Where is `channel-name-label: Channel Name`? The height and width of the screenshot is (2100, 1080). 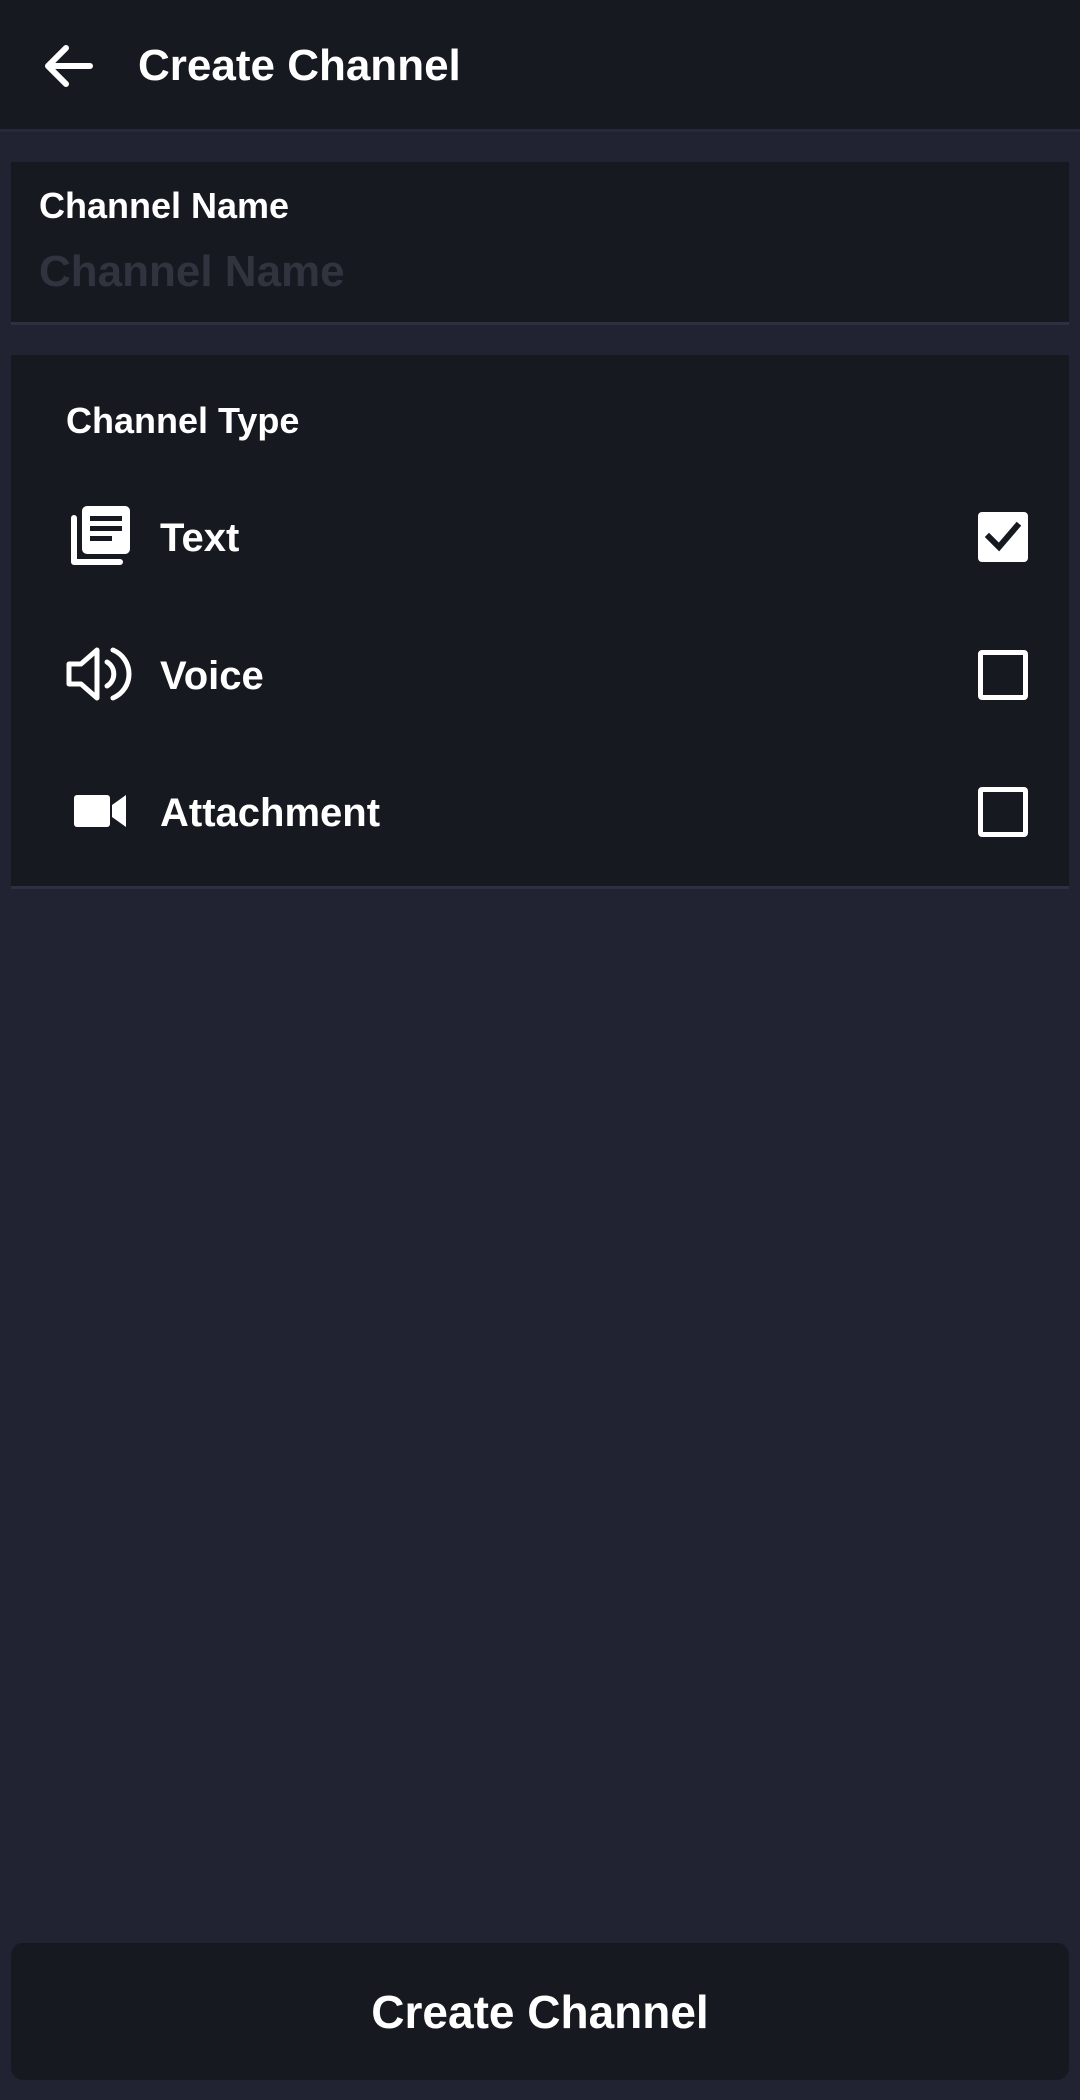
channel-name-label: Channel Name is located at coordinates (164, 205).